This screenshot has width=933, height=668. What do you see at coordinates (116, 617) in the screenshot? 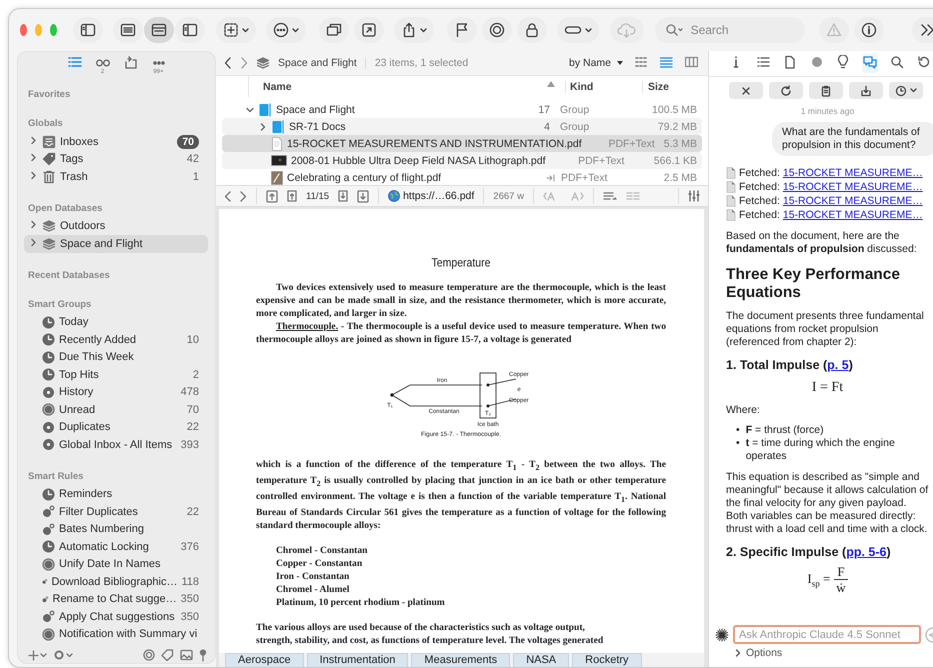
I see `sidebar-item: Apply Chat suggestions 350` at bounding box center [116, 617].